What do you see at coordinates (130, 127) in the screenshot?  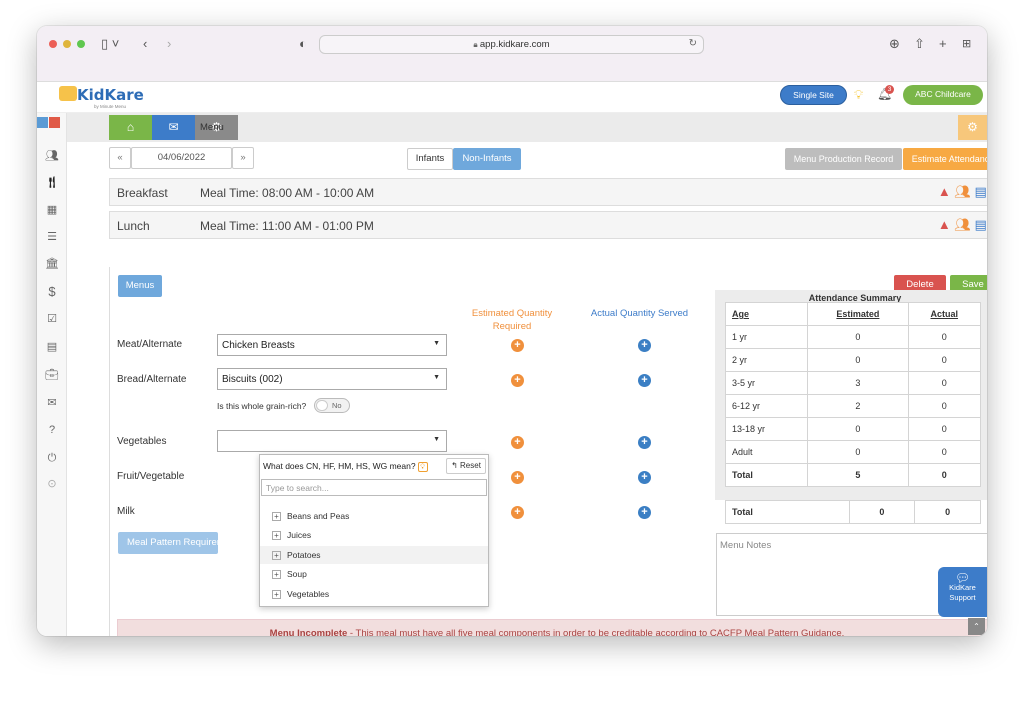 I see `home-button: ⌂` at bounding box center [130, 127].